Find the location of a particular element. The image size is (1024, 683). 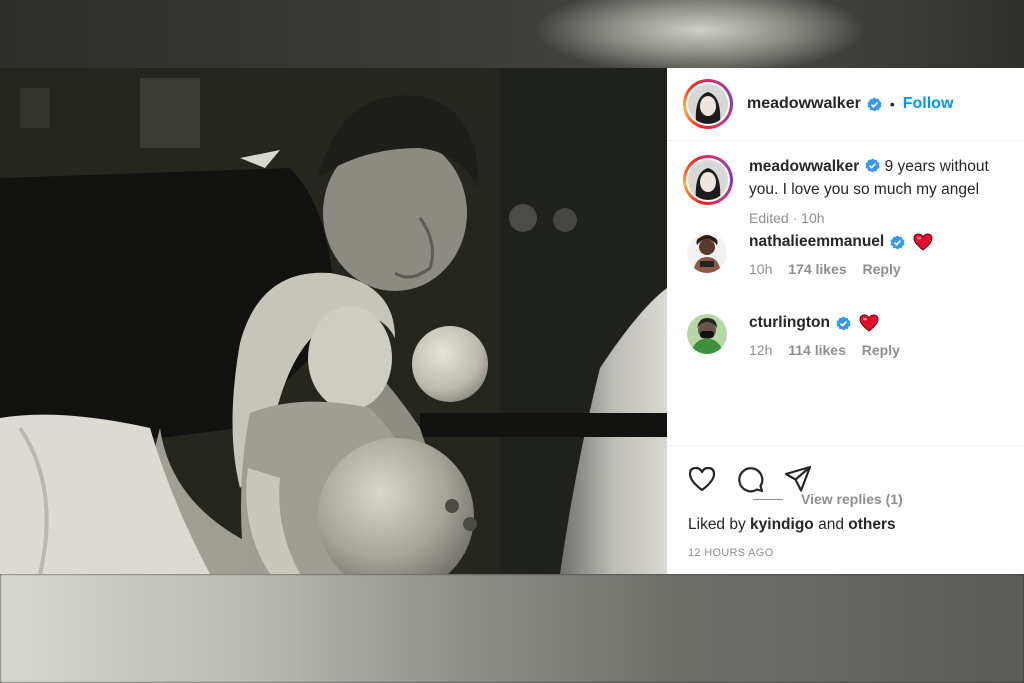

share-icon is located at coordinates (798, 479).